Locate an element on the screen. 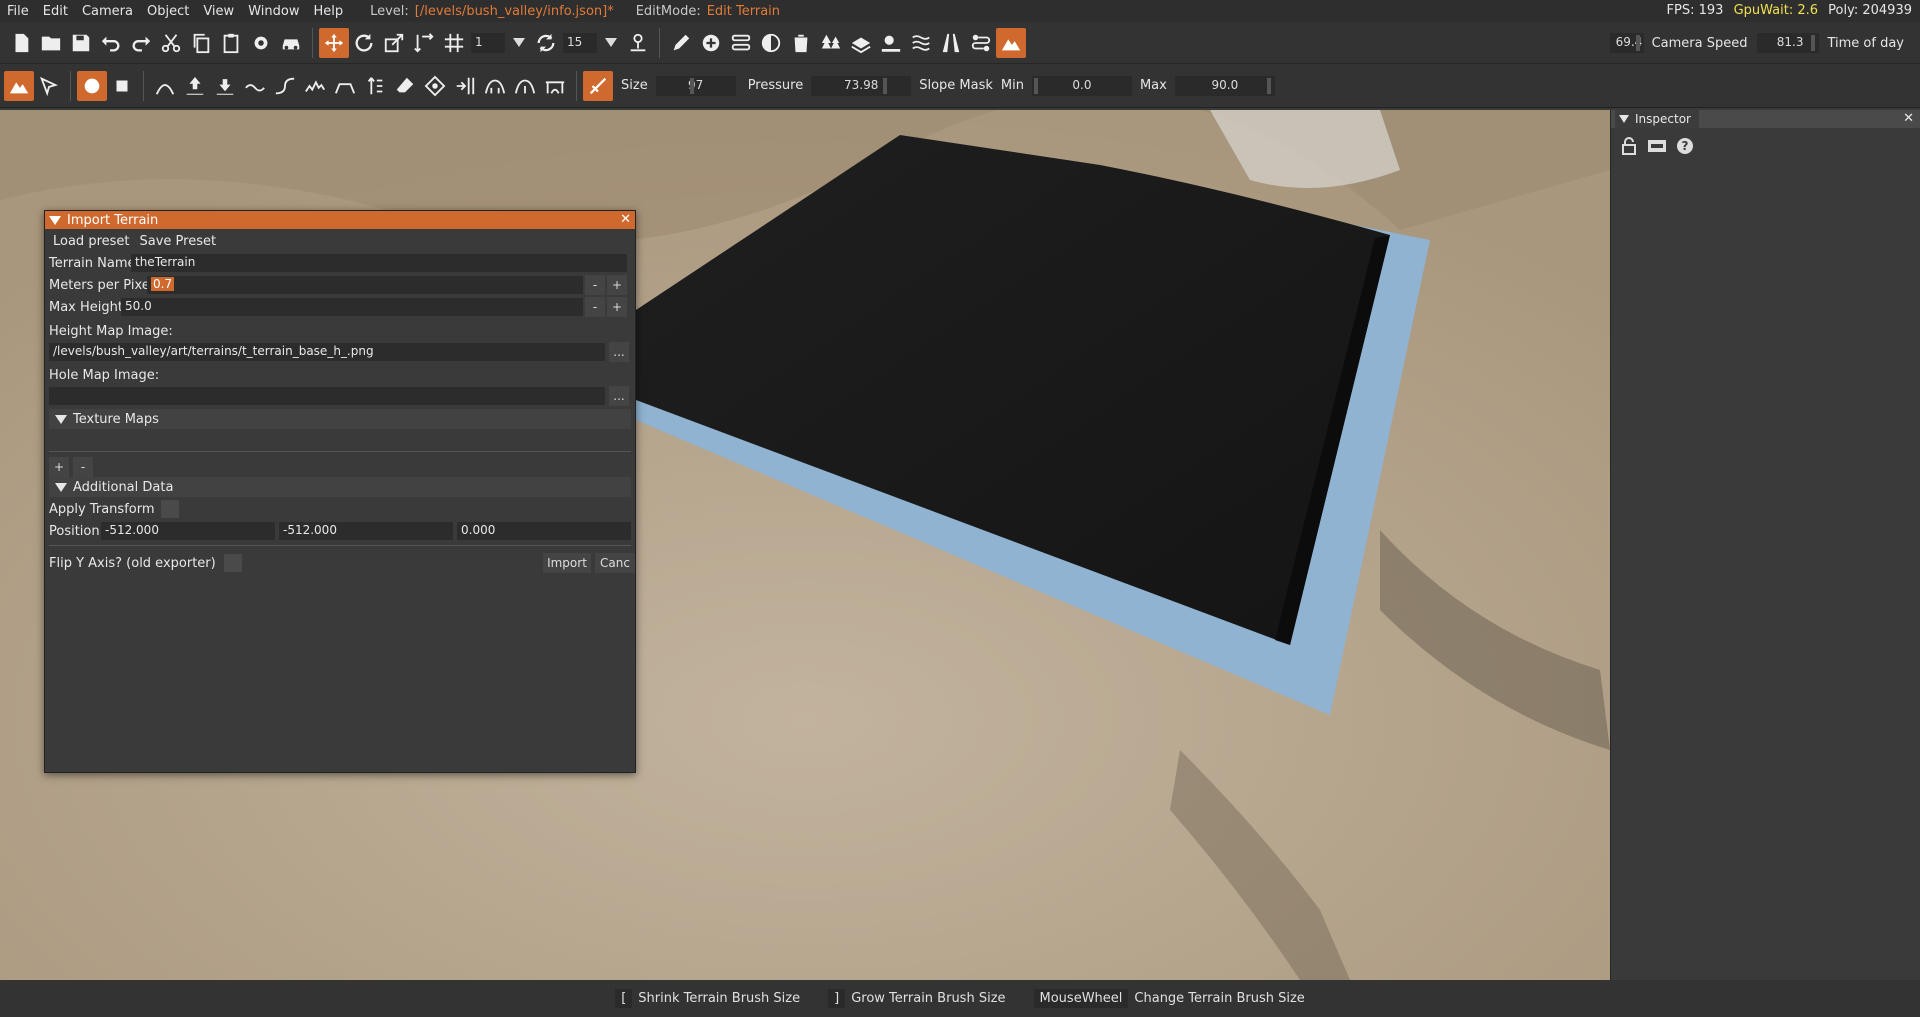 The width and height of the screenshot is (1920, 1017). menu-window: Window is located at coordinates (273, 11).